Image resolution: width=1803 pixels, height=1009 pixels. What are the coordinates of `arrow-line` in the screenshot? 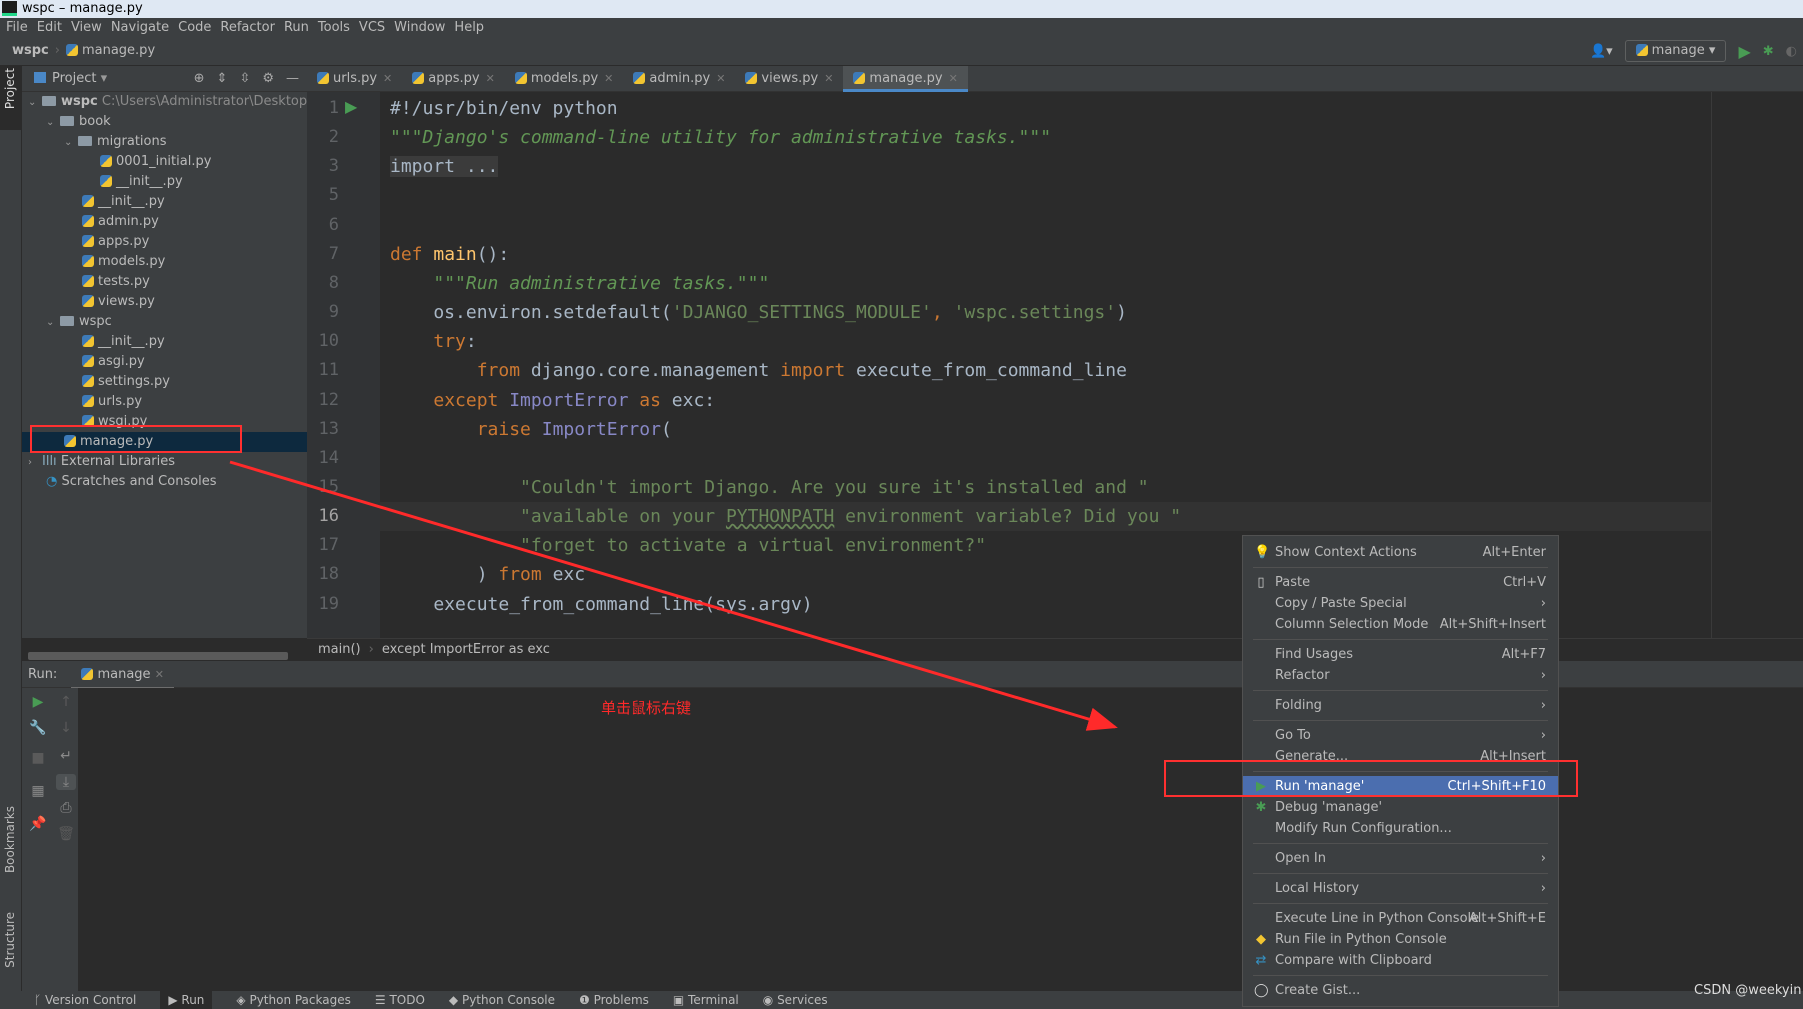 It's located at (673, 595).